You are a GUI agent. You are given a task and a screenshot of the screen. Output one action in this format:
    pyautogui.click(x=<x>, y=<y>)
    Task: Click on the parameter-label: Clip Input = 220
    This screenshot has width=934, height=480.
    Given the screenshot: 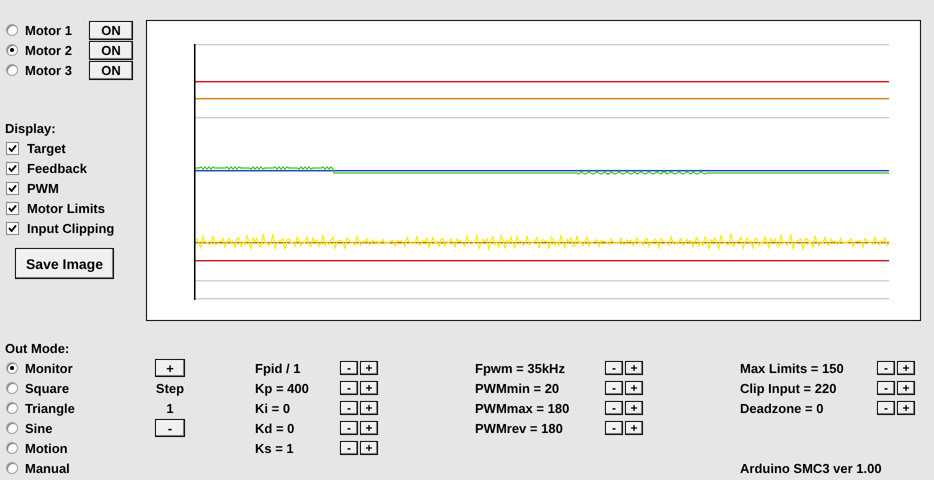 What is the action you would take?
    pyautogui.click(x=789, y=388)
    